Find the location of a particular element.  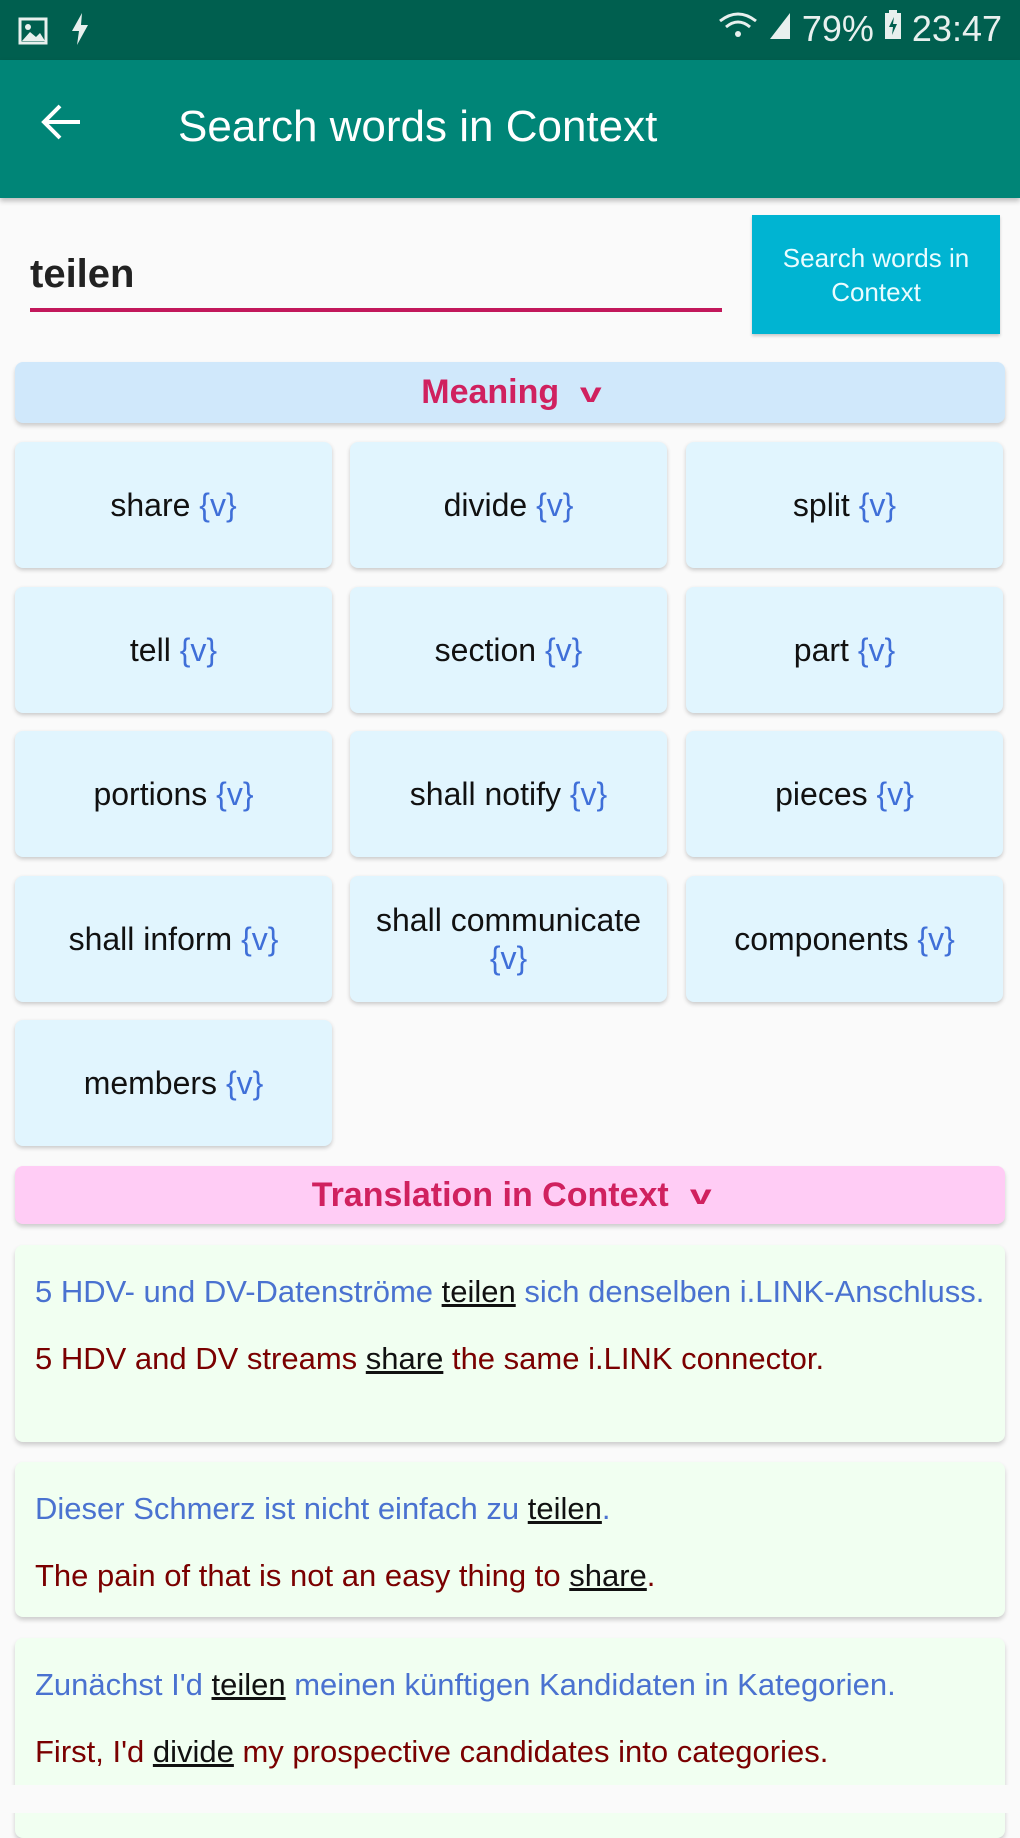

meaning-item: shall notify {v} is located at coordinates (508, 794).